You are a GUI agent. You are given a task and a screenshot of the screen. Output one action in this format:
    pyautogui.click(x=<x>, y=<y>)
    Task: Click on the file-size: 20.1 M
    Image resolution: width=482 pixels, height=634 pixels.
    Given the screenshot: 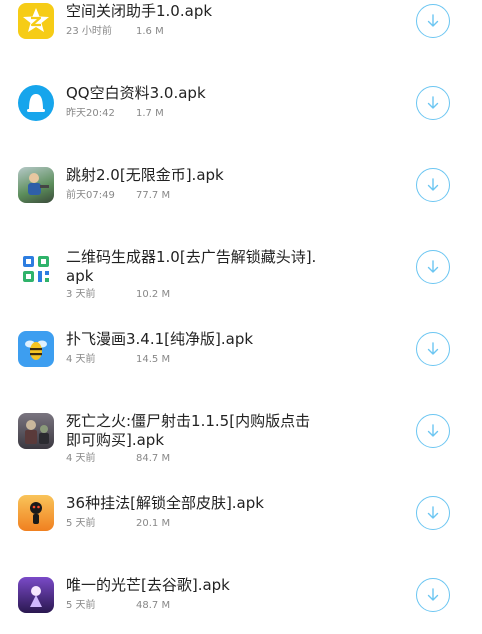 What is the action you would take?
    pyautogui.click(x=153, y=523)
    